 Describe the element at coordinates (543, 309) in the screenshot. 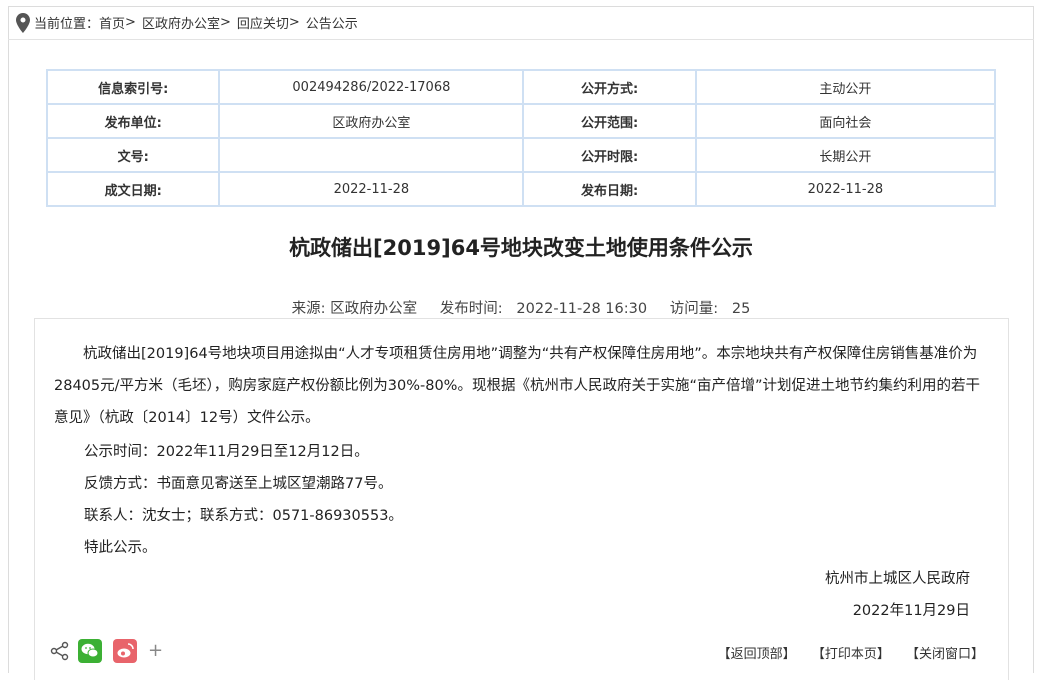

I see `meta-publish-time: 发布时间: 2022-11-28 16:30` at that location.